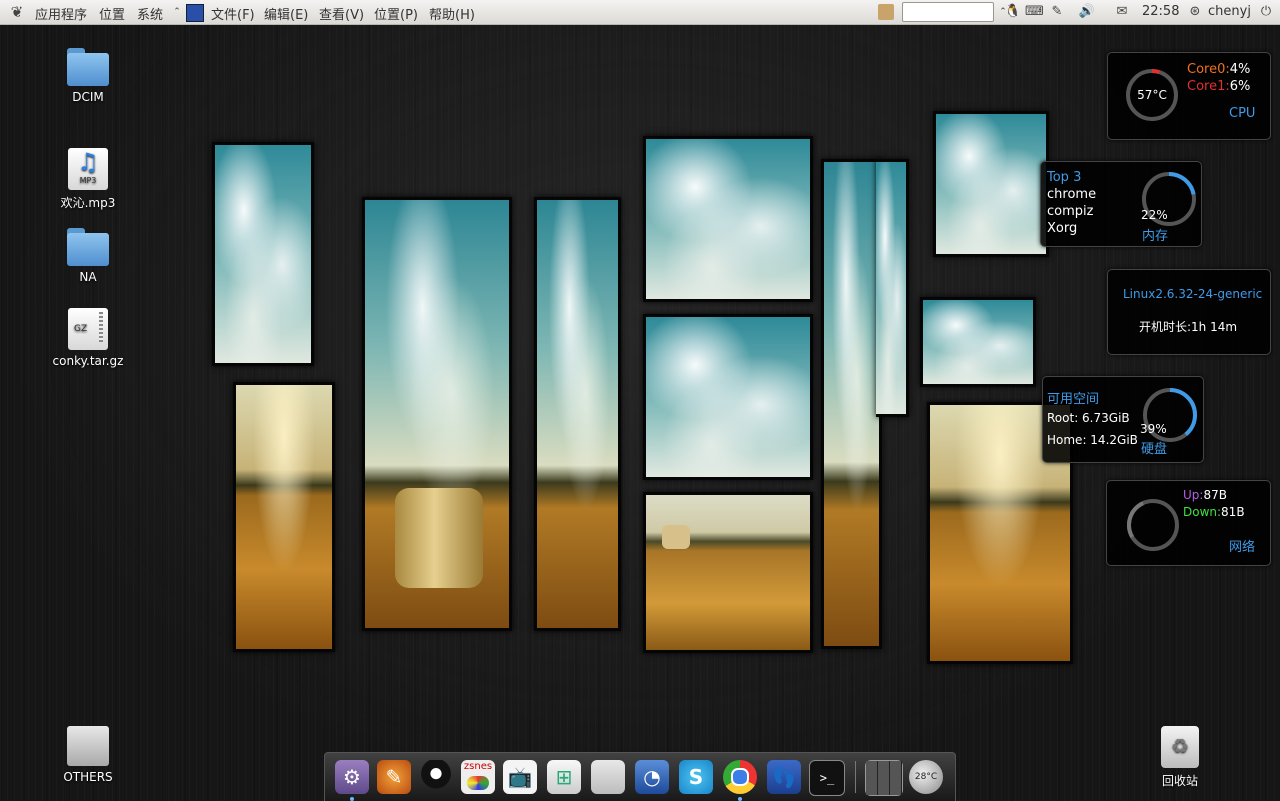 The width and height of the screenshot is (1280, 801). Describe the element at coordinates (286, 13) in the screenshot. I see `menu-edit: 编辑(E)` at that location.